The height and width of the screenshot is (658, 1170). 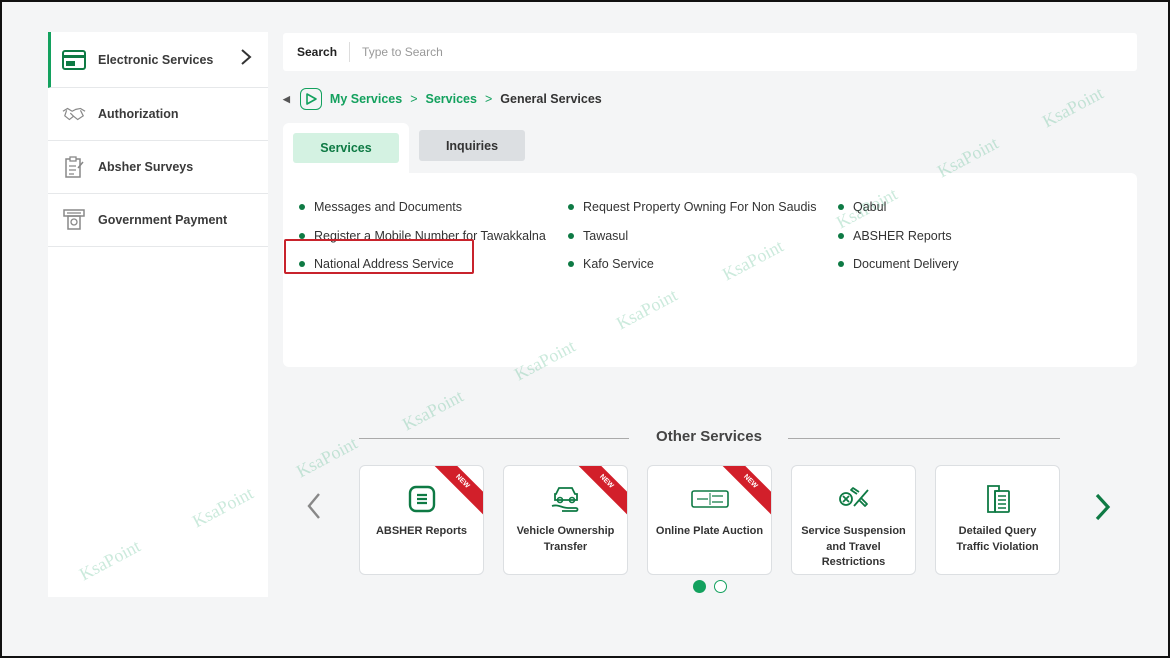 What do you see at coordinates (451, 99) in the screenshot?
I see `breadcrumb-services: Services` at bounding box center [451, 99].